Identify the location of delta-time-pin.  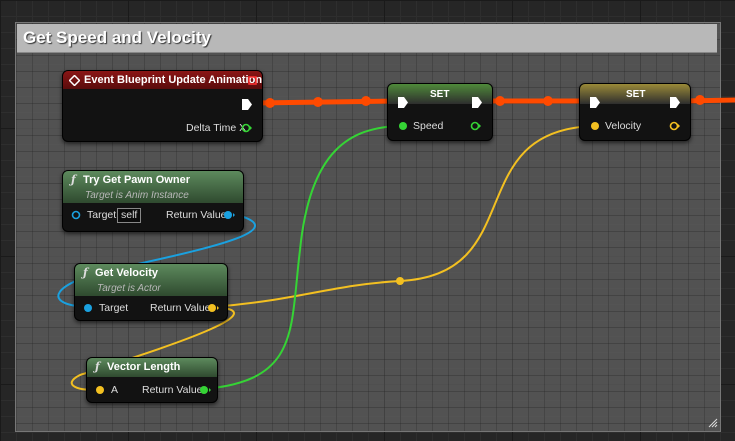
(246, 128).